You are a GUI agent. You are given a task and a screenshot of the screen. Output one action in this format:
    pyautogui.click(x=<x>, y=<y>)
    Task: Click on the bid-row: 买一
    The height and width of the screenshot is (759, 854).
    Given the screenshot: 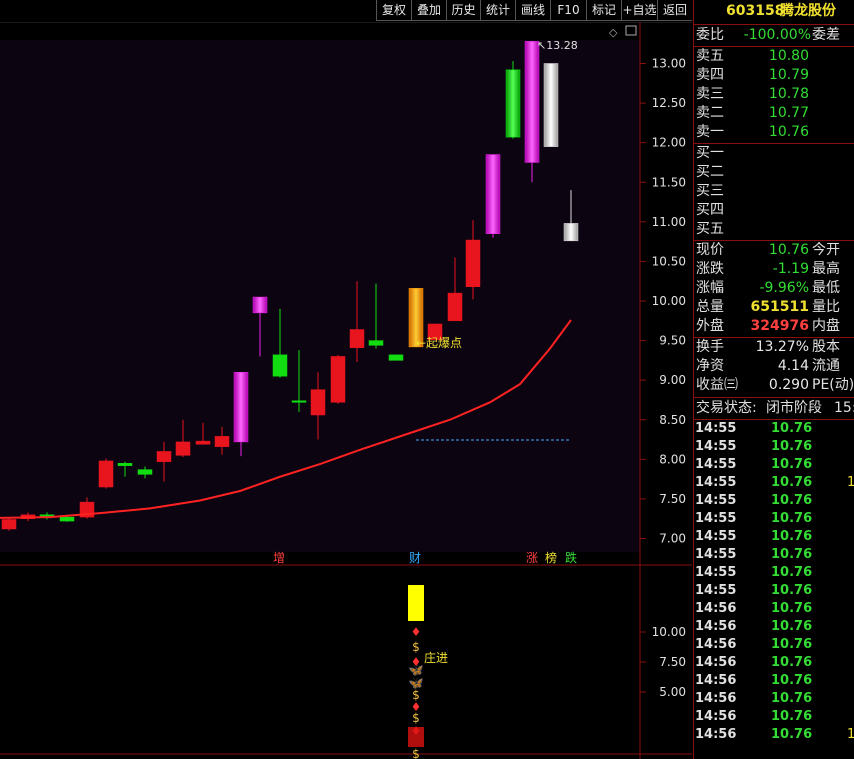 What is the action you would take?
    pyautogui.click(x=774, y=153)
    